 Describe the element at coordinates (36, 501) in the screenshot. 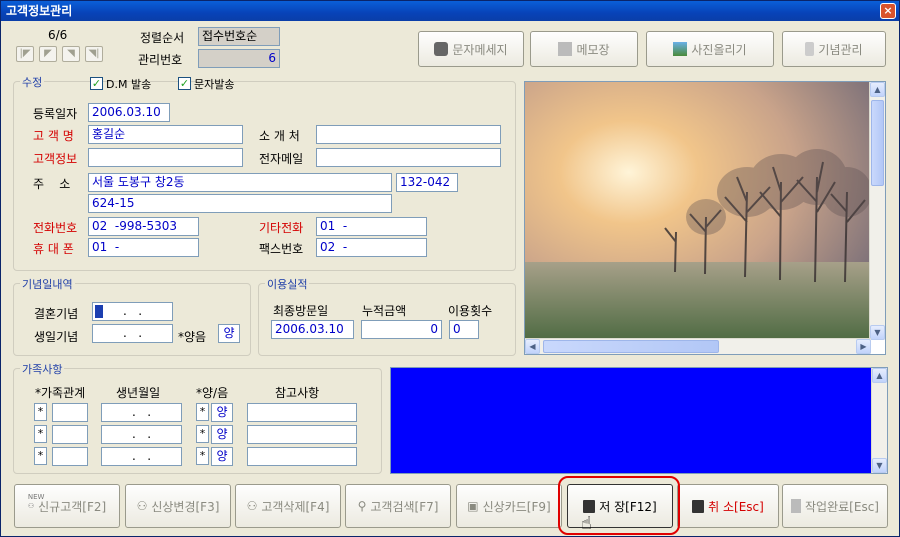

I see `new-user-icon: NEW ⚇` at that location.